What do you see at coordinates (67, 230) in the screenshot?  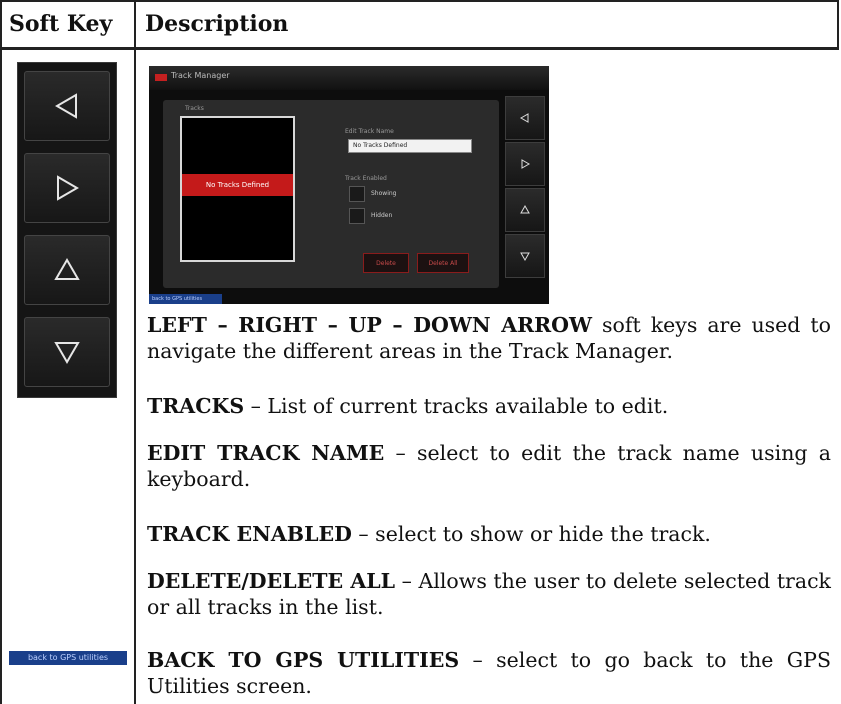 I see `soft-key-panel` at bounding box center [67, 230].